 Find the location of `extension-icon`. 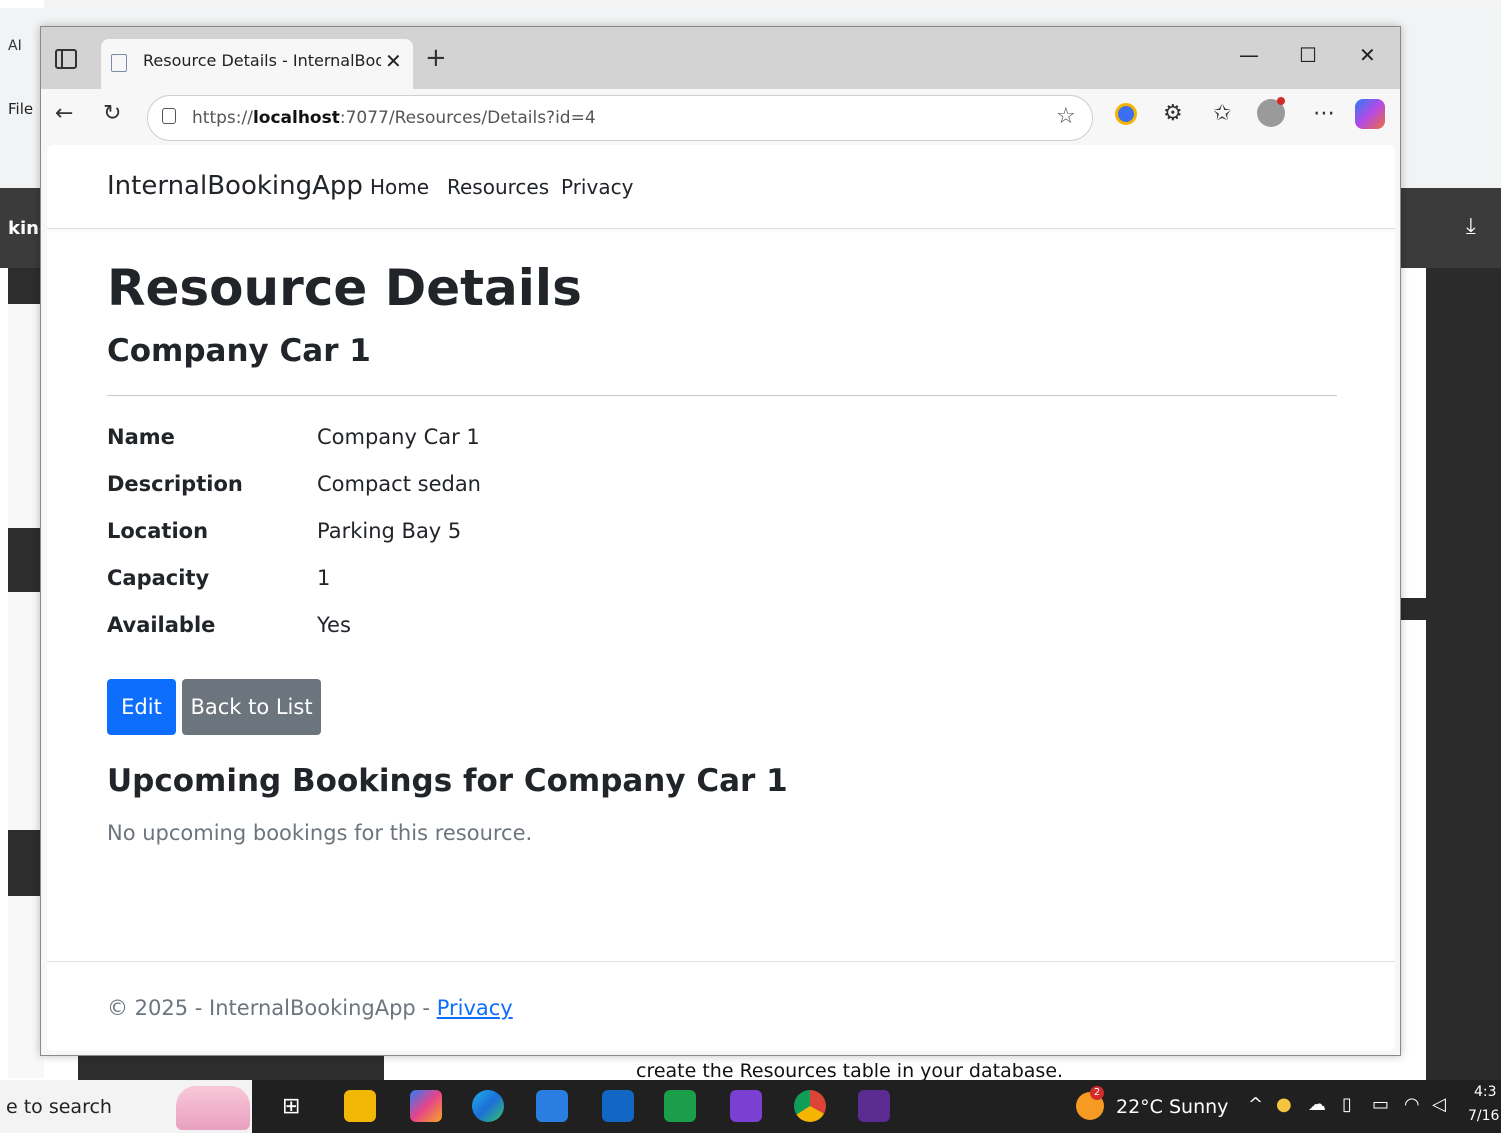

extension-icon is located at coordinates (1126, 114).